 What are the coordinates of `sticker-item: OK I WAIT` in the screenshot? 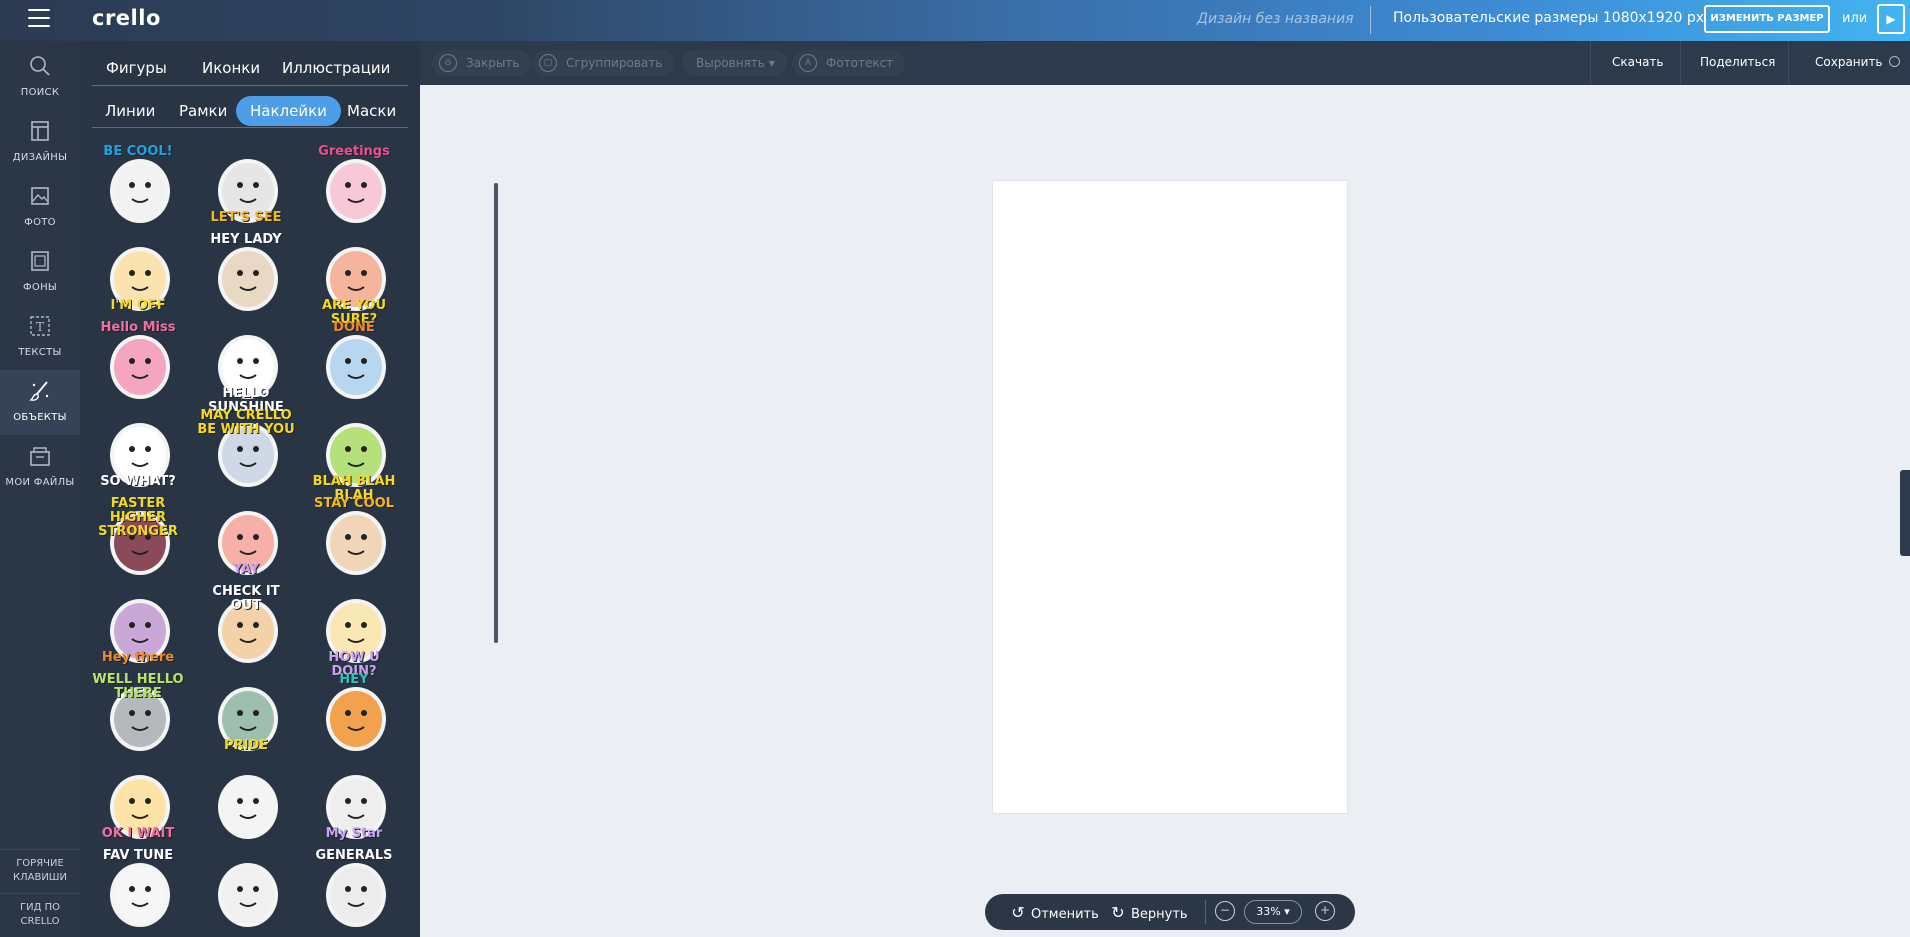 It's located at (138, 806).